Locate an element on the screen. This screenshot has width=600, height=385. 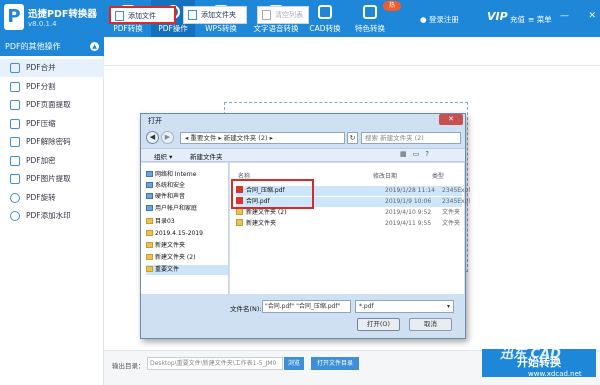
view-options: ▦▭? is located at coordinates (417, 154).